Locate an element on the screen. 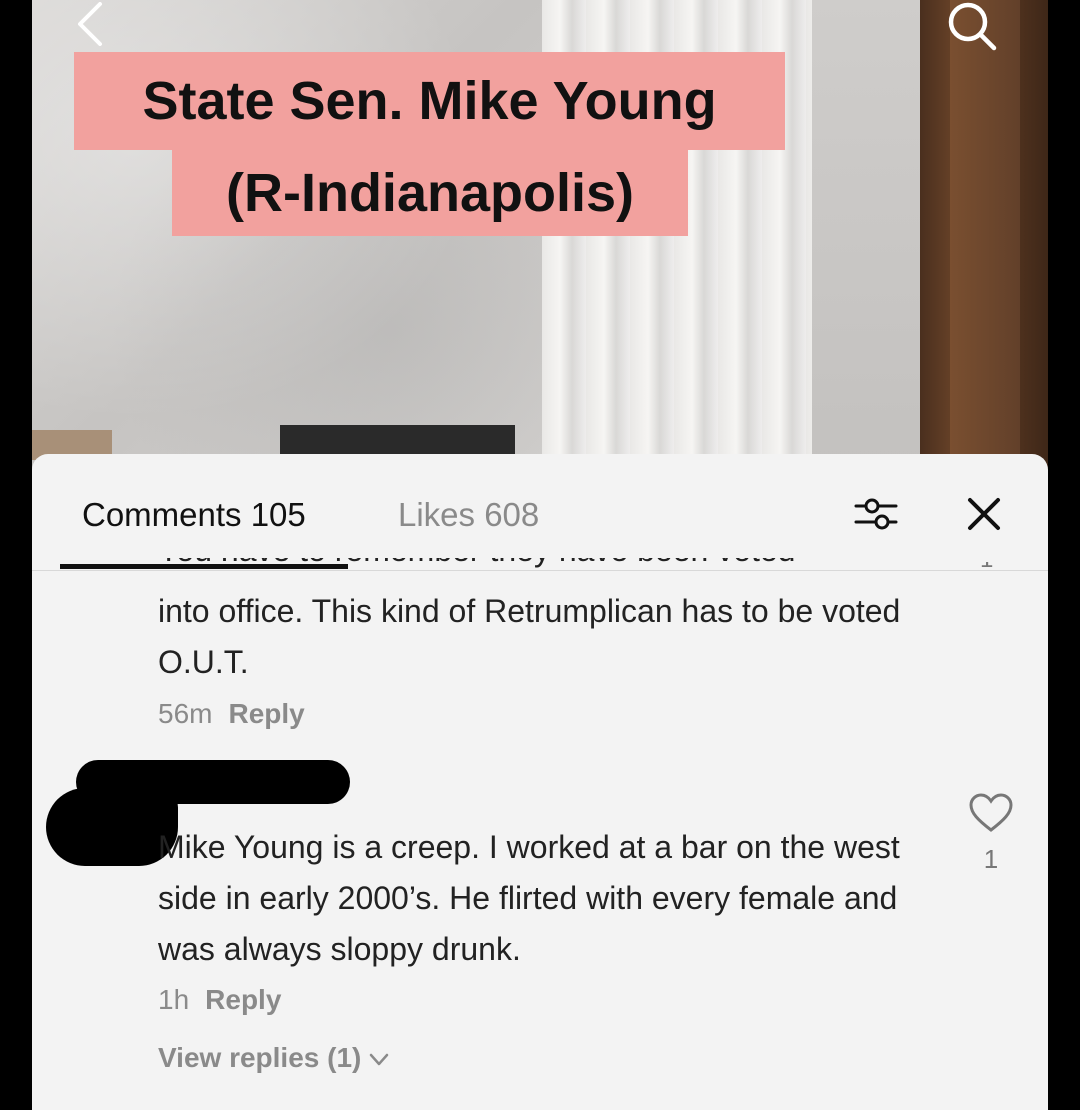  filter-sliders-icon is located at coordinates (876, 514).